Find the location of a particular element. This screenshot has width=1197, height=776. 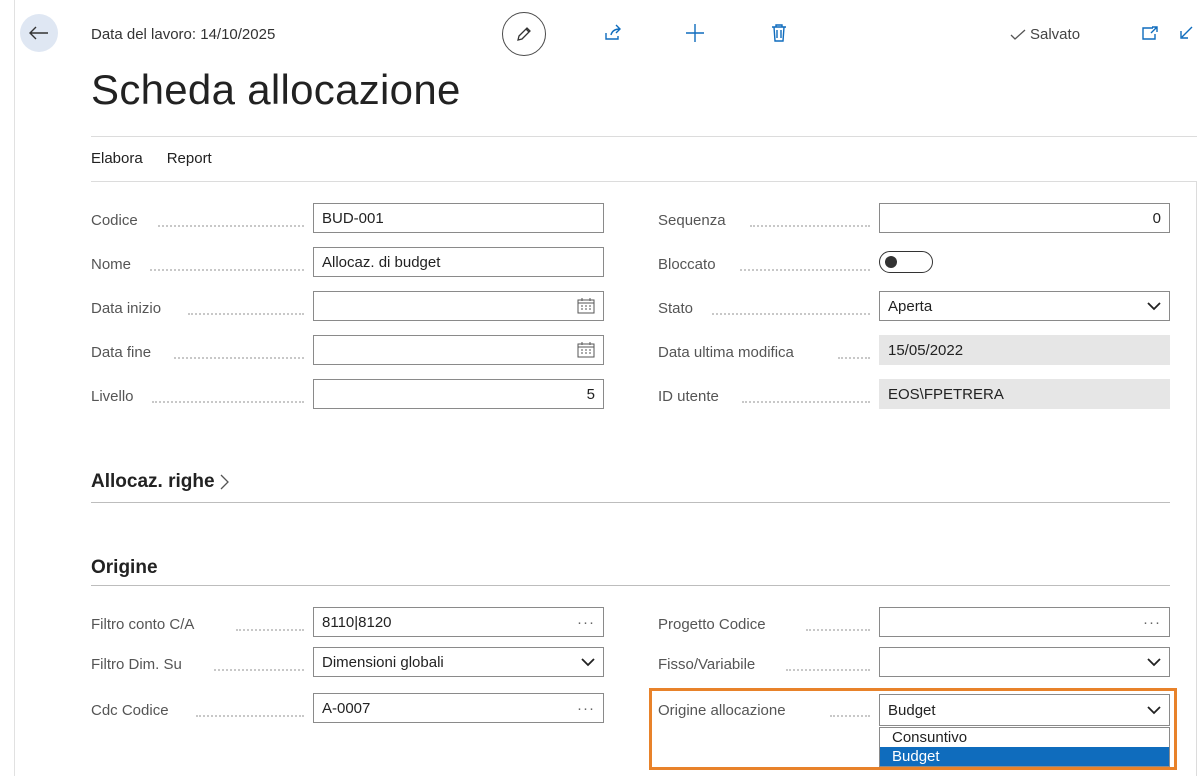

delete-button is located at coordinates (779, 33).